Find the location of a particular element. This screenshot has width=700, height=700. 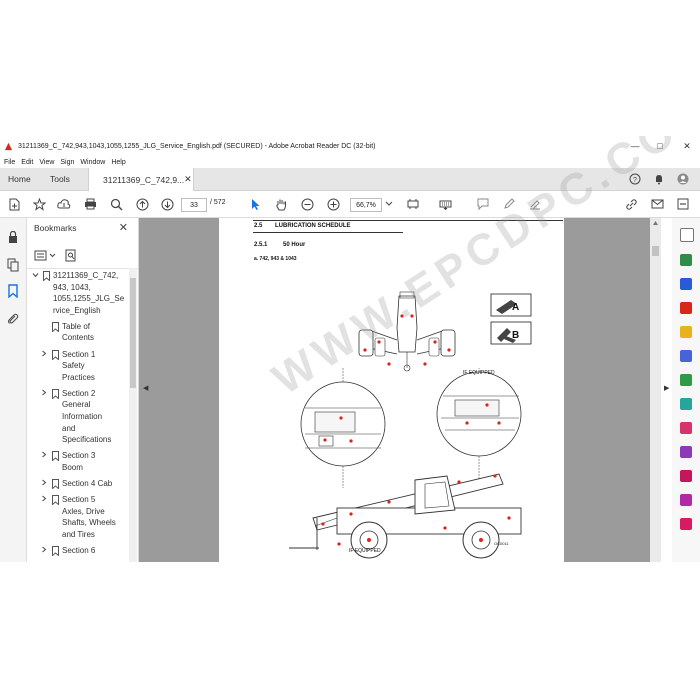

fill-sign-icon is located at coordinates (686, 428).